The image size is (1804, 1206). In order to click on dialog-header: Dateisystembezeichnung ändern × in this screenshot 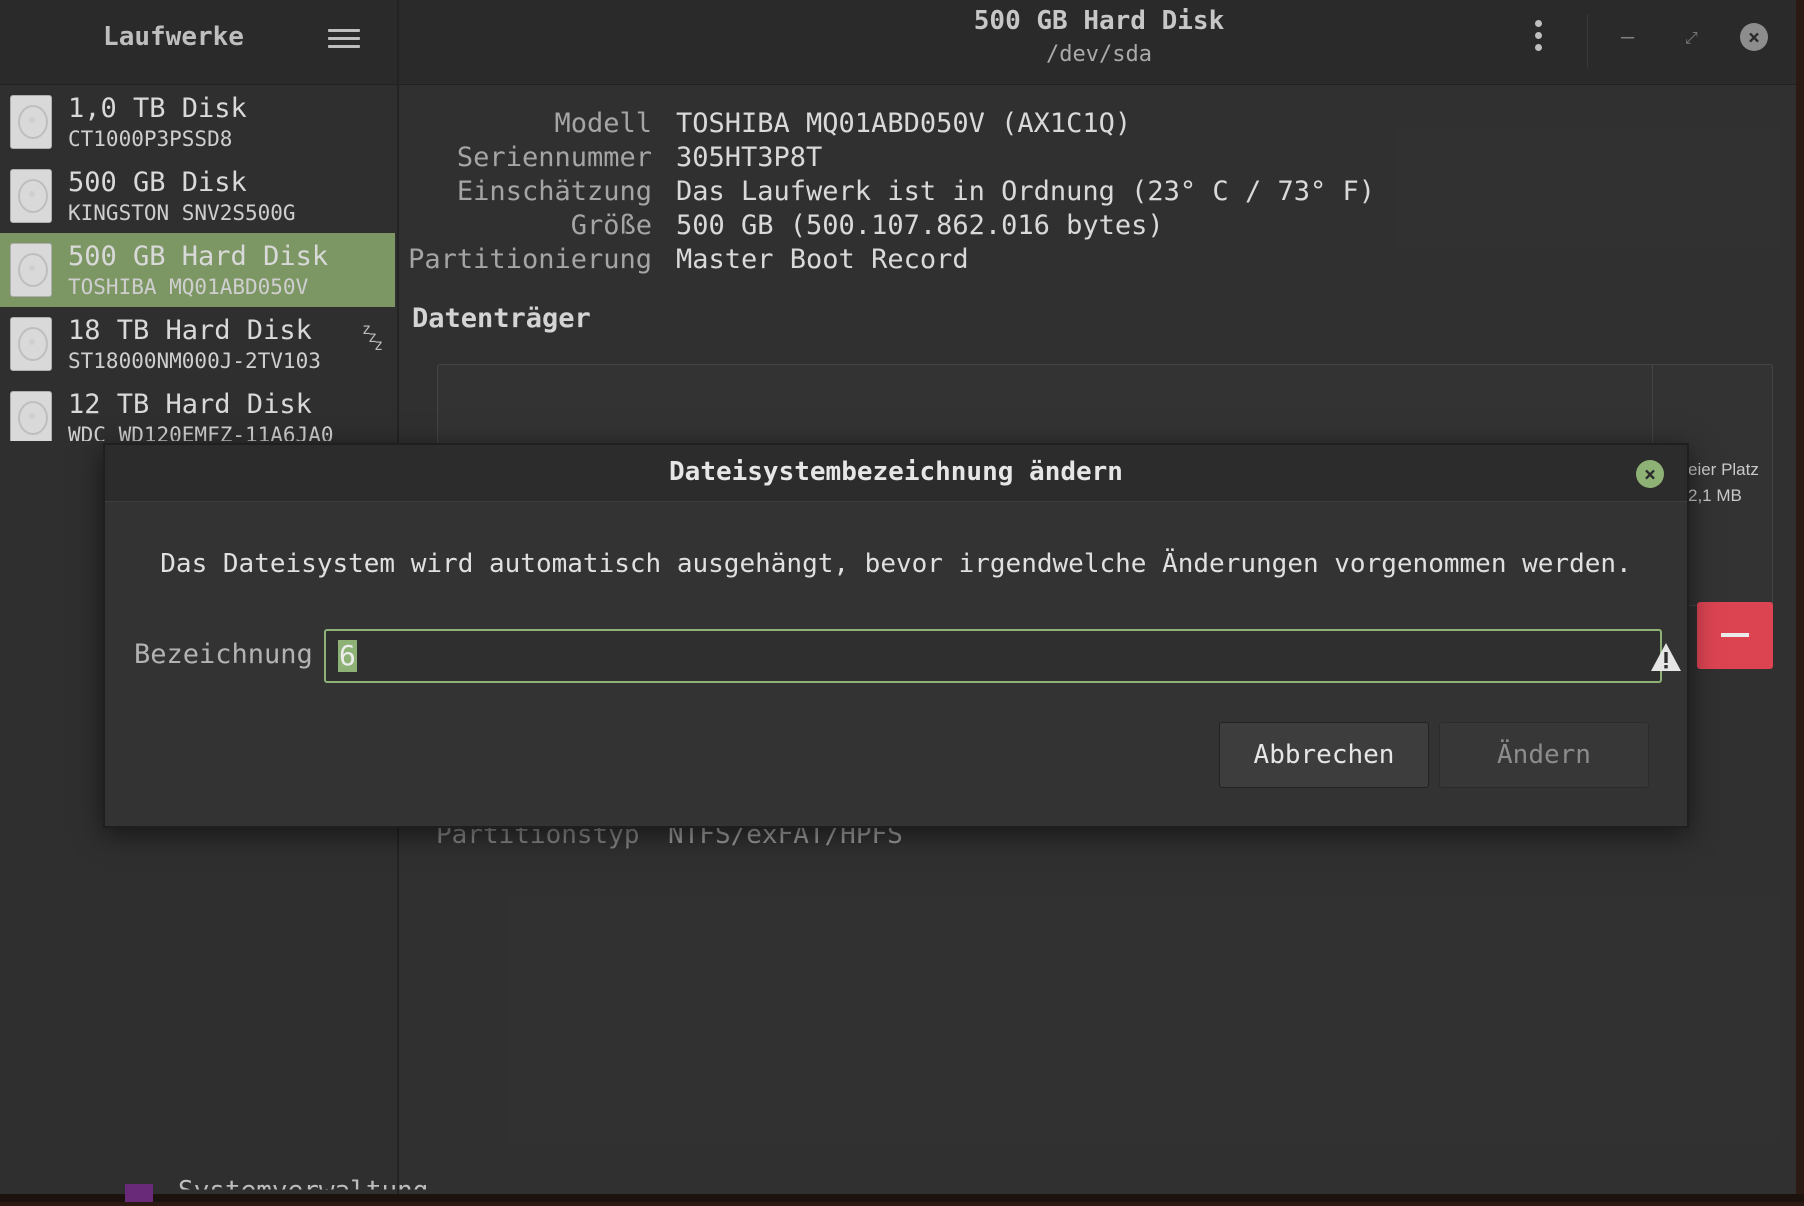, I will do `click(896, 473)`.